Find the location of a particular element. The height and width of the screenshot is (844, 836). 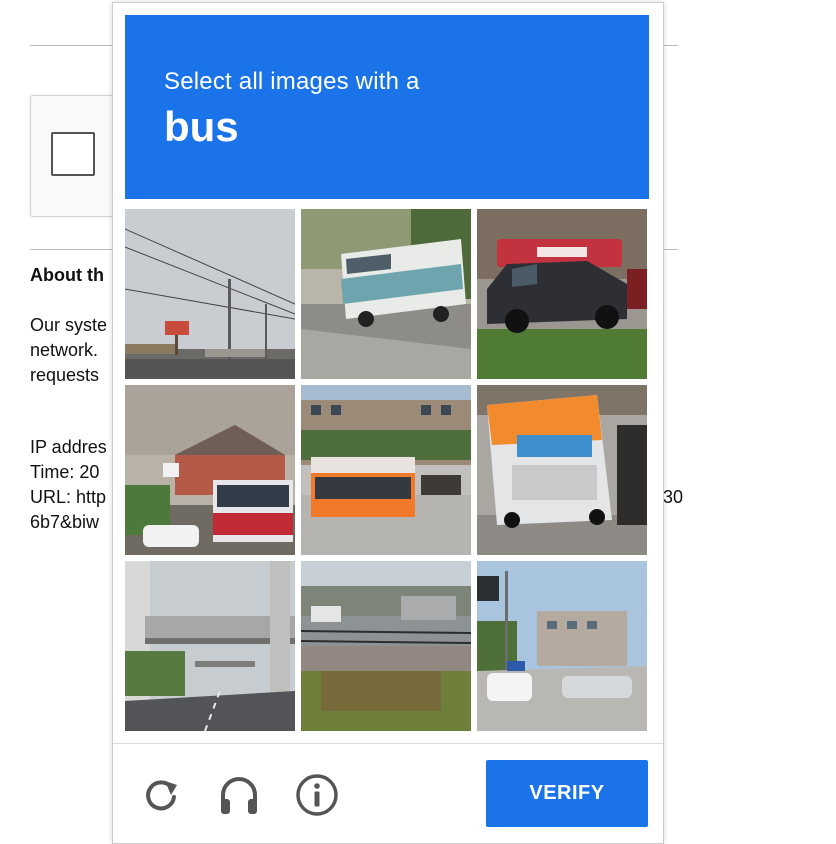

footer-divider is located at coordinates (388, 743).